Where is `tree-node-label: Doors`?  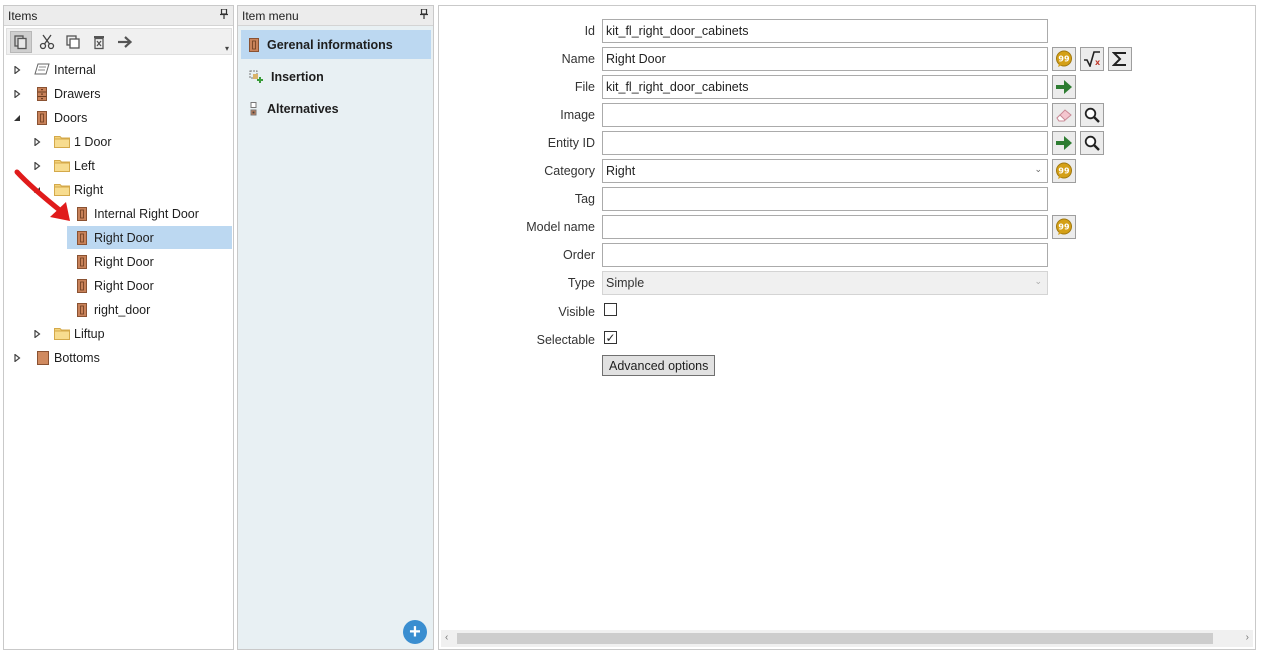
tree-node-label: Doors is located at coordinates (71, 118).